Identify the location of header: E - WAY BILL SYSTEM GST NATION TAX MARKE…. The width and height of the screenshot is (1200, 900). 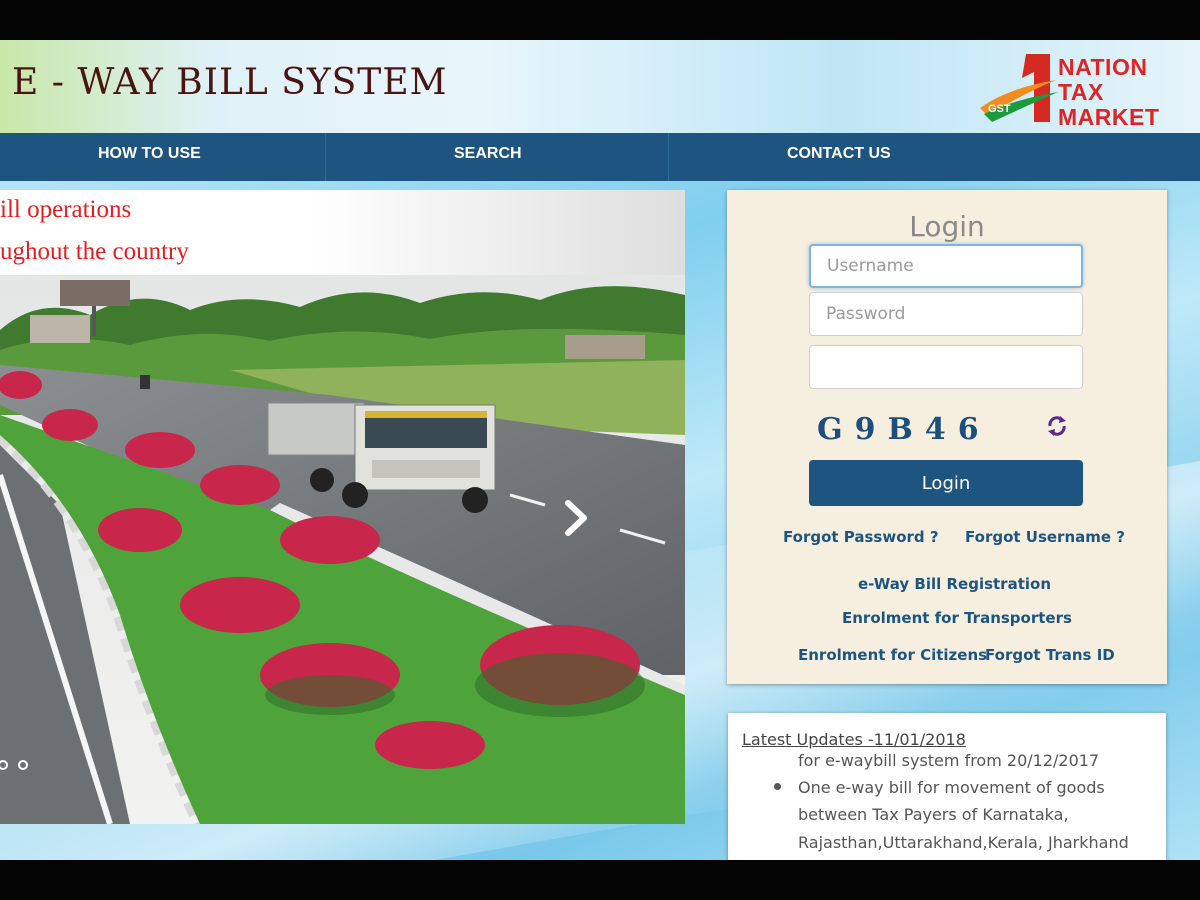
(600, 86).